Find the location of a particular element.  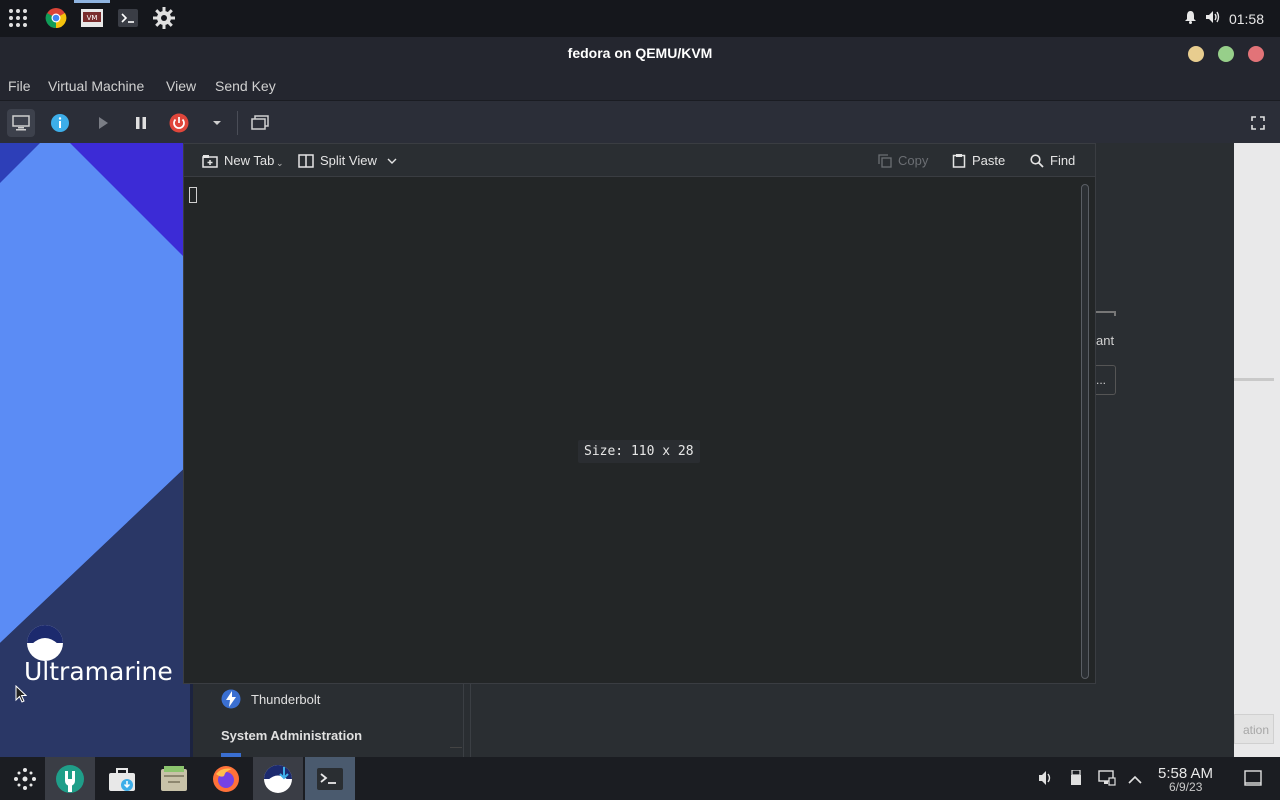

system-settings-app is located at coordinates (70, 778).